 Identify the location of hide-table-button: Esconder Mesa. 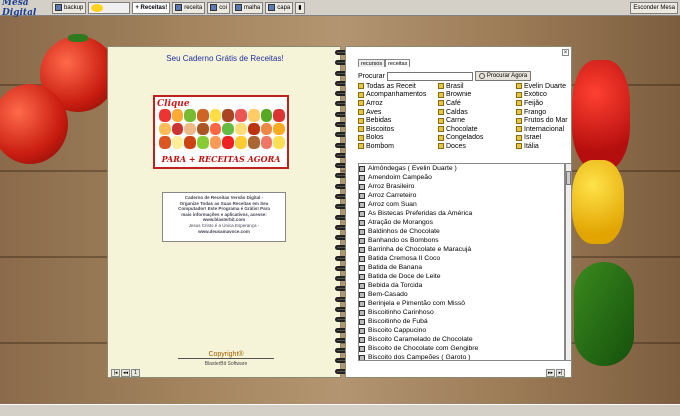
(654, 7).